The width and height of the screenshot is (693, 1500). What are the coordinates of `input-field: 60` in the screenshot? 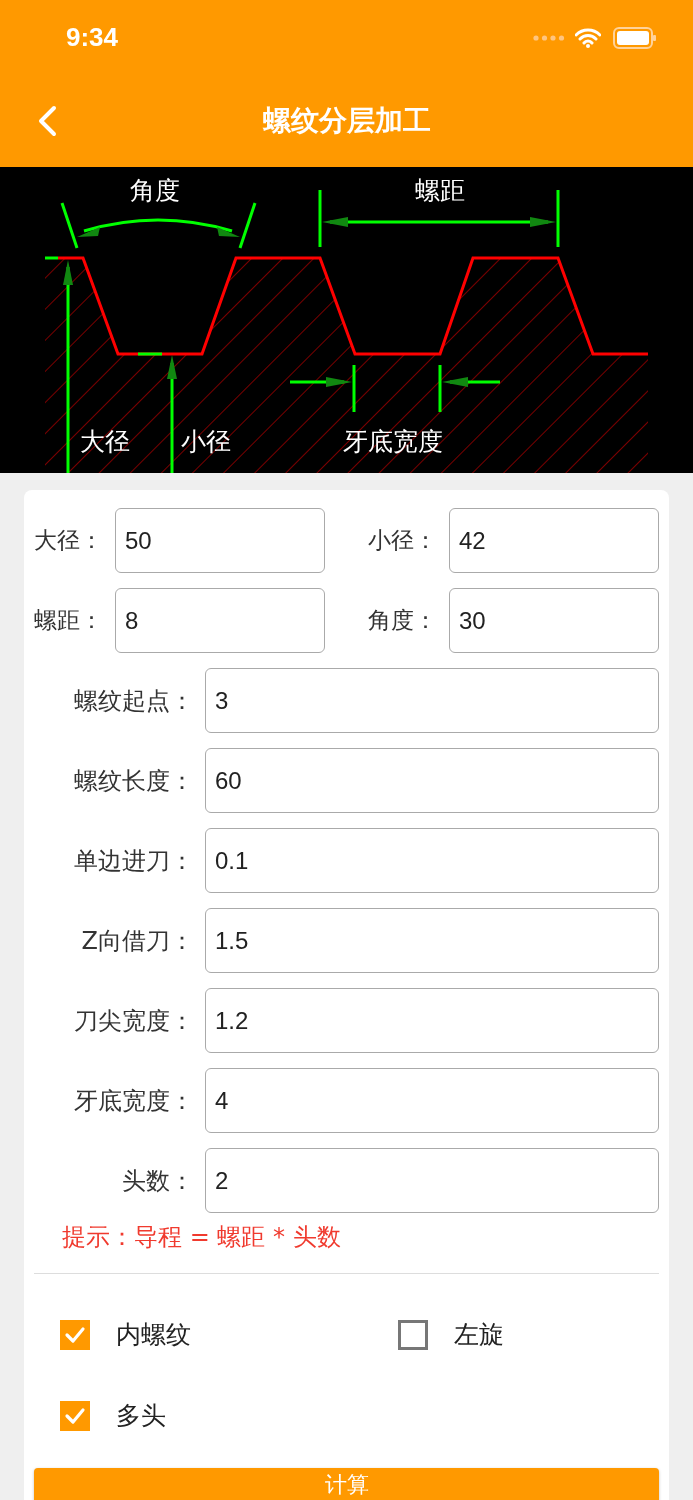 It's located at (432, 780).